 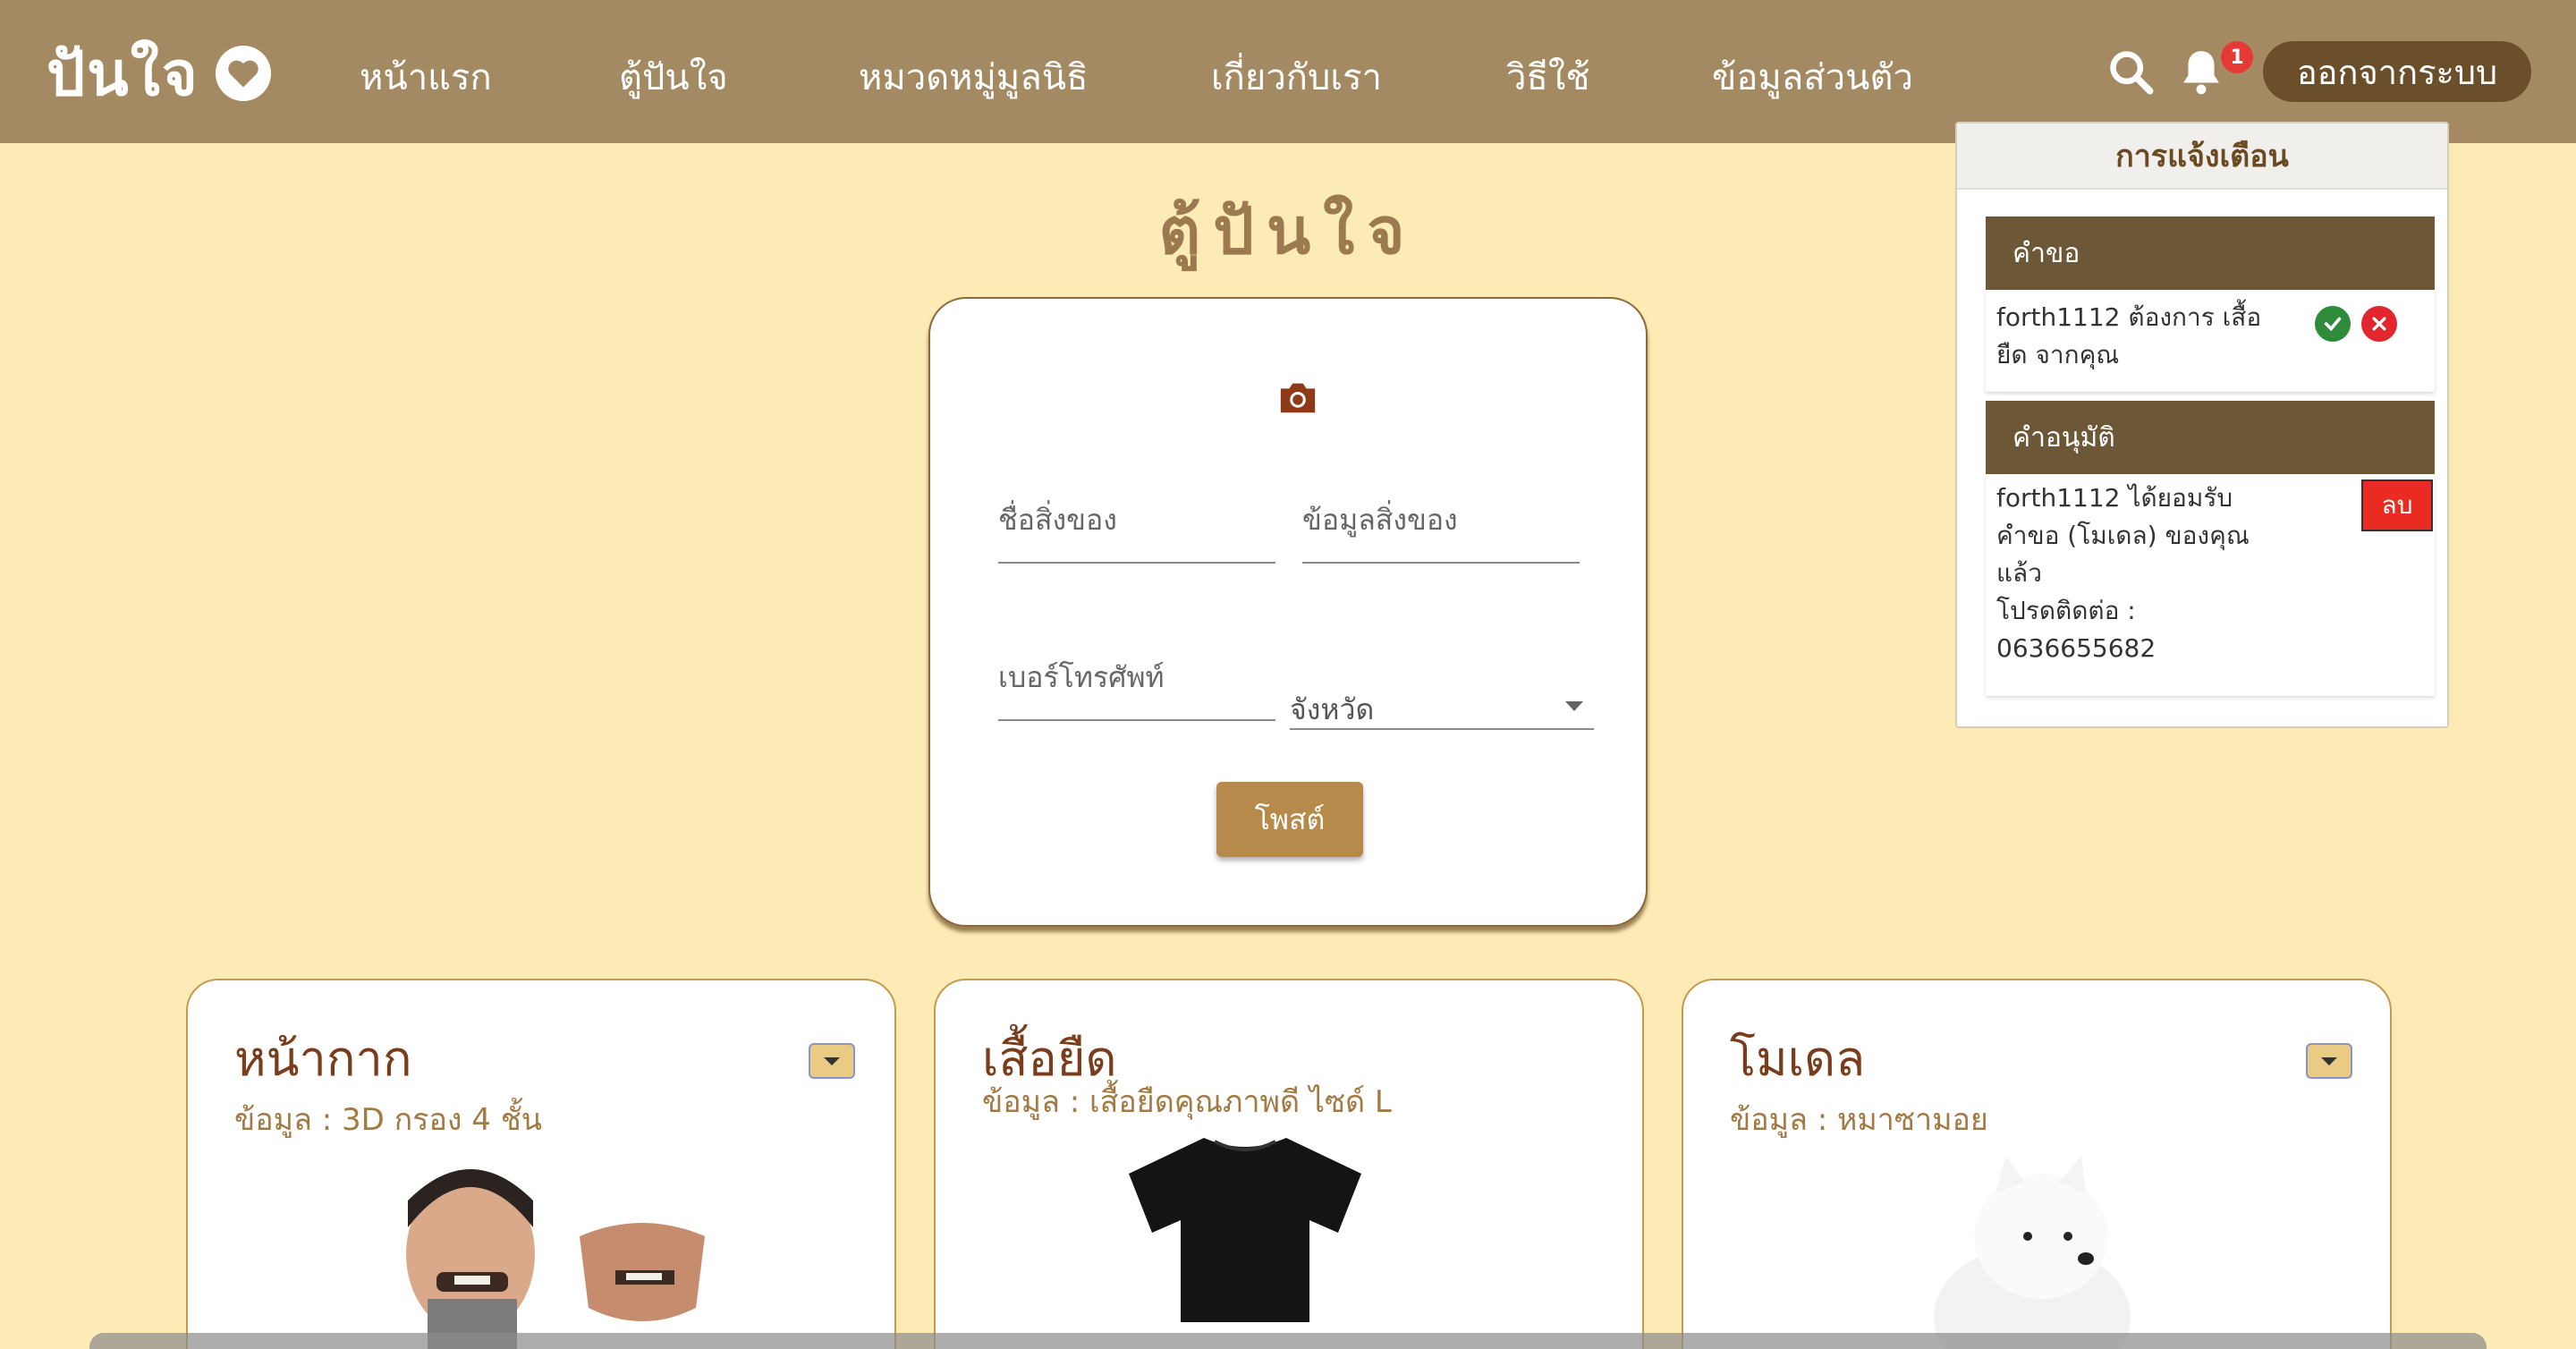 I want to click on brand-logo: ปันใจ, so click(x=159, y=73).